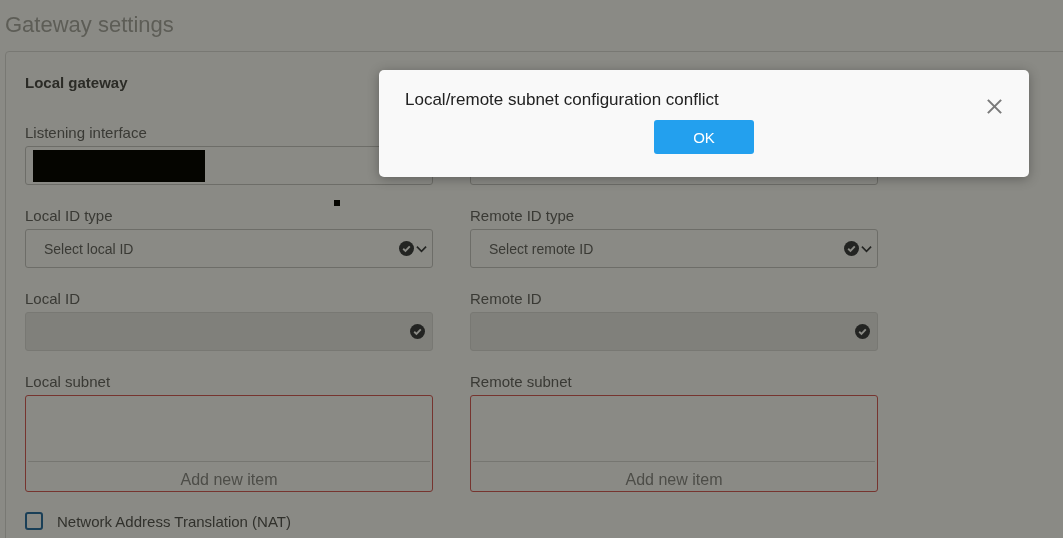  What do you see at coordinates (562, 100) in the screenshot?
I see `dialog-message: Local/remote subnet configuration conflict` at bounding box center [562, 100].